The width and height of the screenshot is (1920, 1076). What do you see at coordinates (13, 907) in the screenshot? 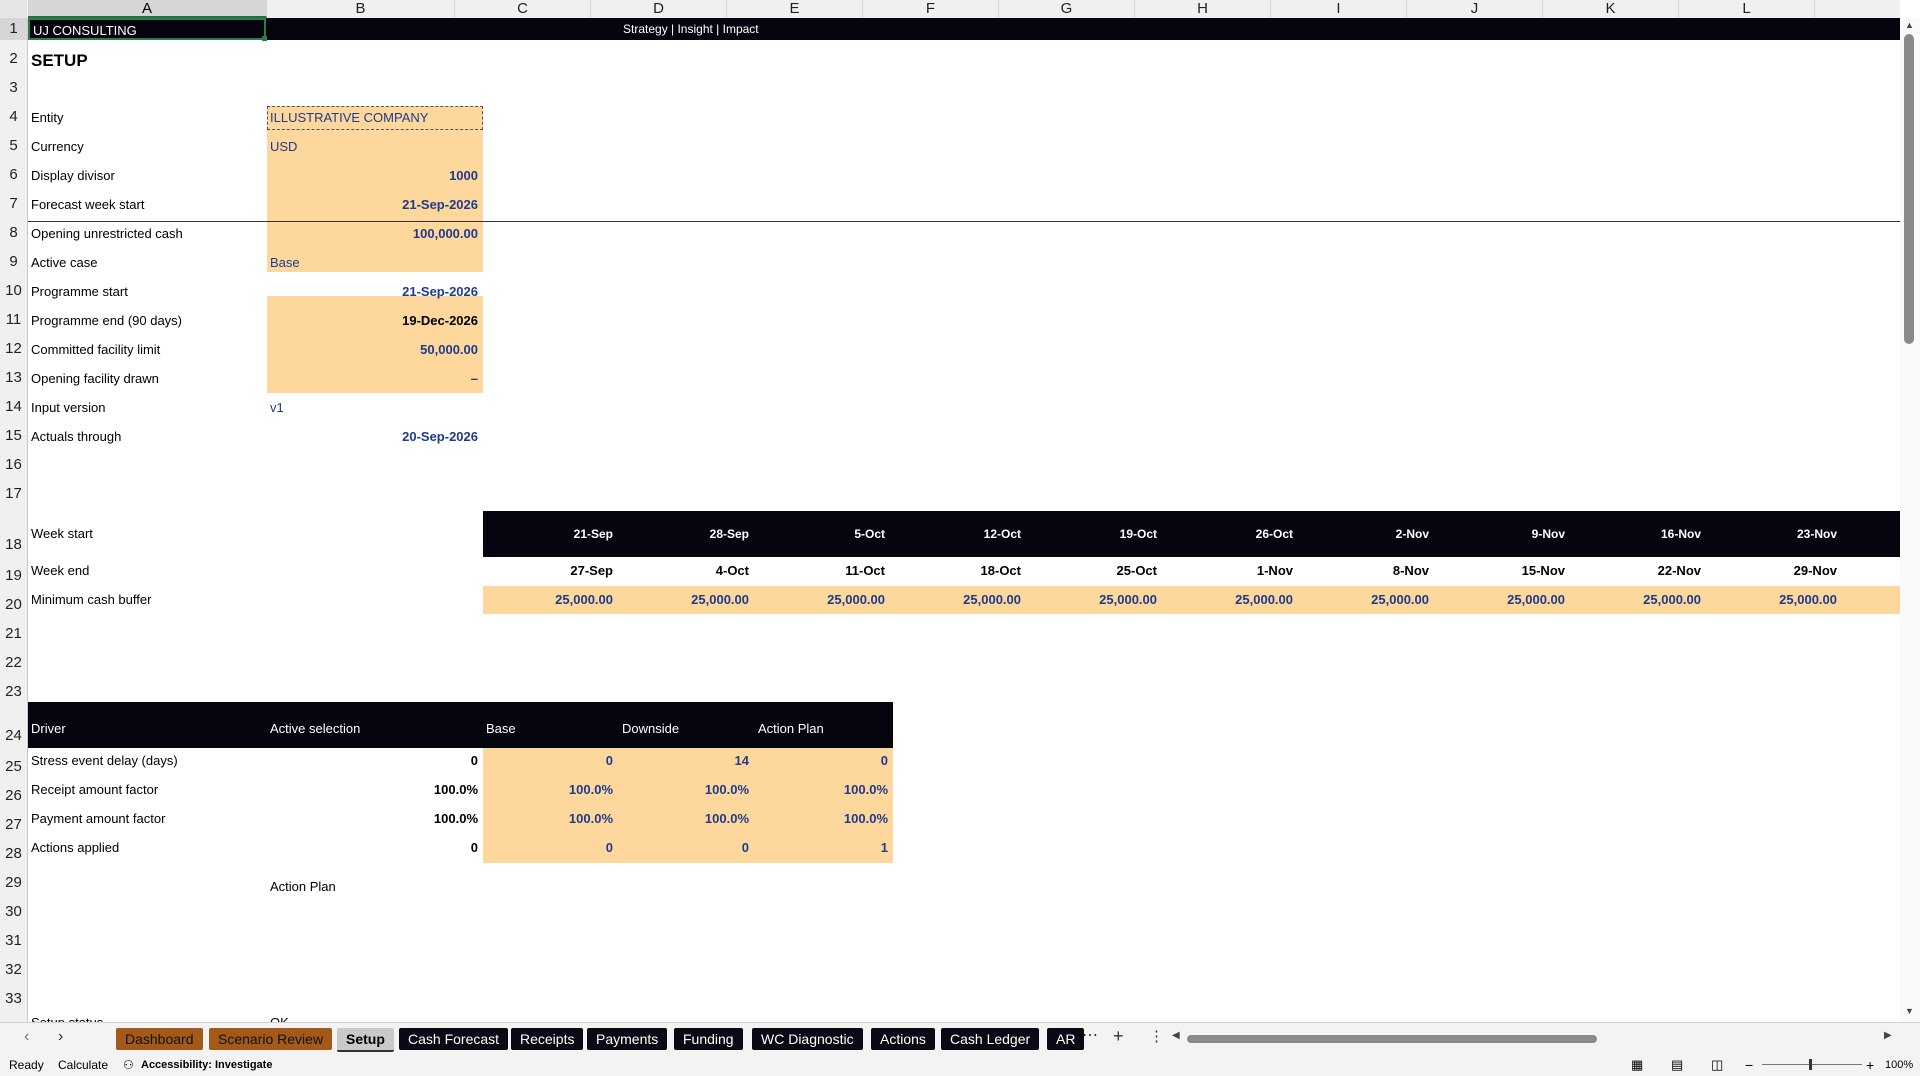
I see `row-header-30: 30` at bounding box center [13, 907].